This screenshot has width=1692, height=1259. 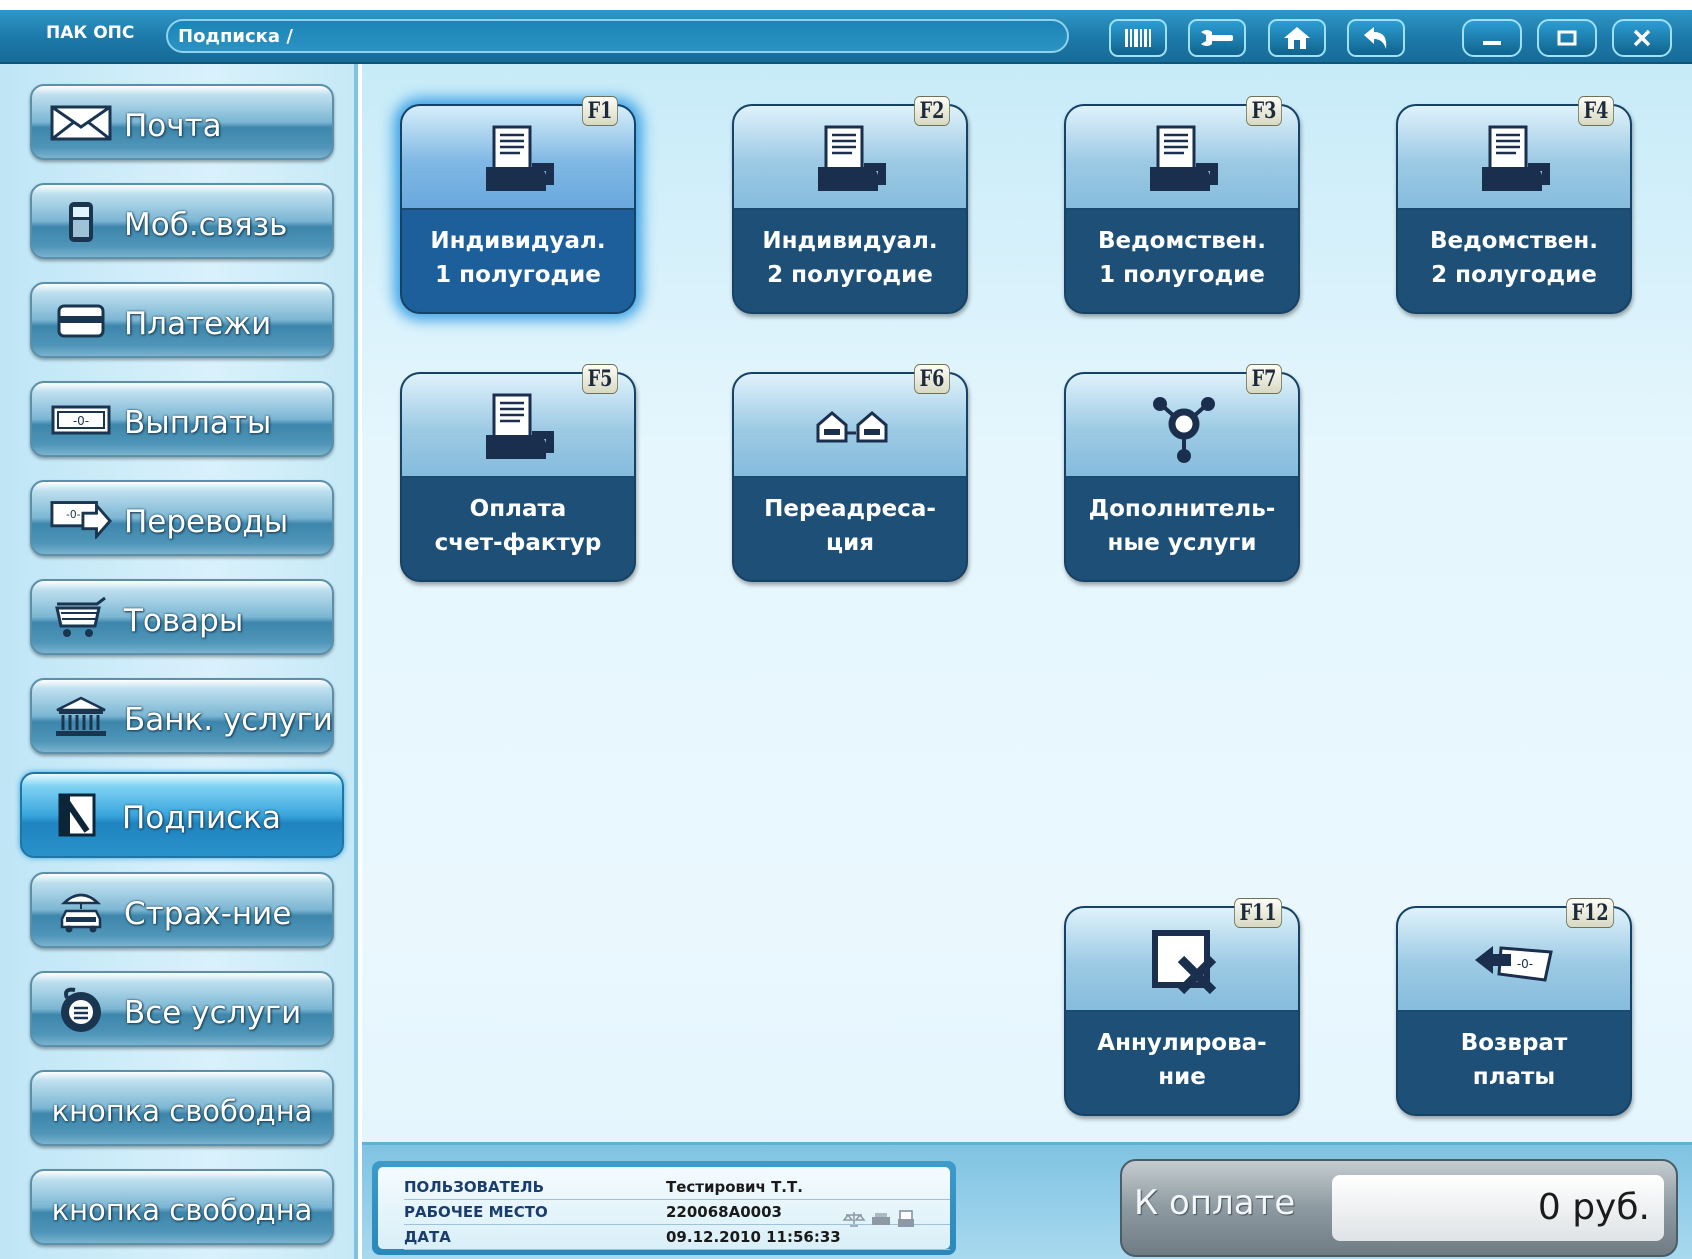 What do you see at coordinates (734, 1187) in the screenshot?
I see `user-value: Тестирович Т.Т.` at bounding box center [734, 1187].